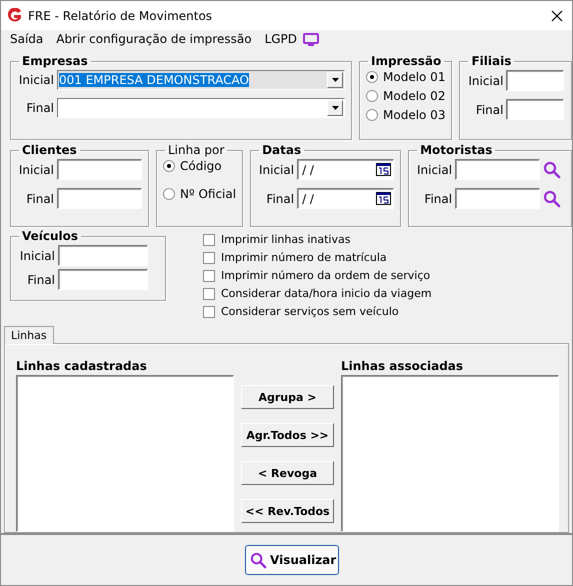  Describe the element at coordinates (287, 511) in the screenshot. I see `transfer-button: << Rev.Todos` at that location.